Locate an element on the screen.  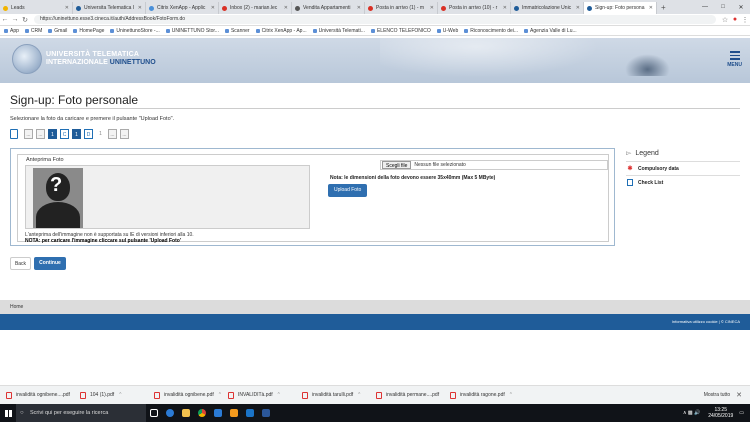
edge-icon is located at coordinates (170, 413).